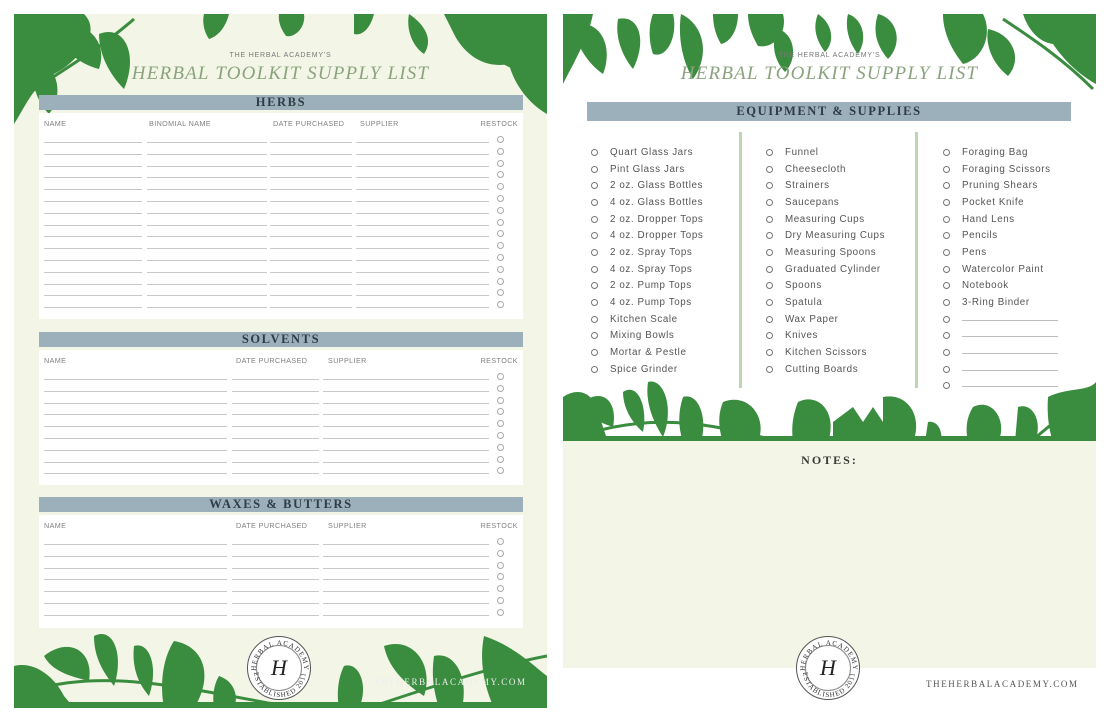  I want to click on checklist-item: 2 oz. Spray Tops, so click(647, 252).